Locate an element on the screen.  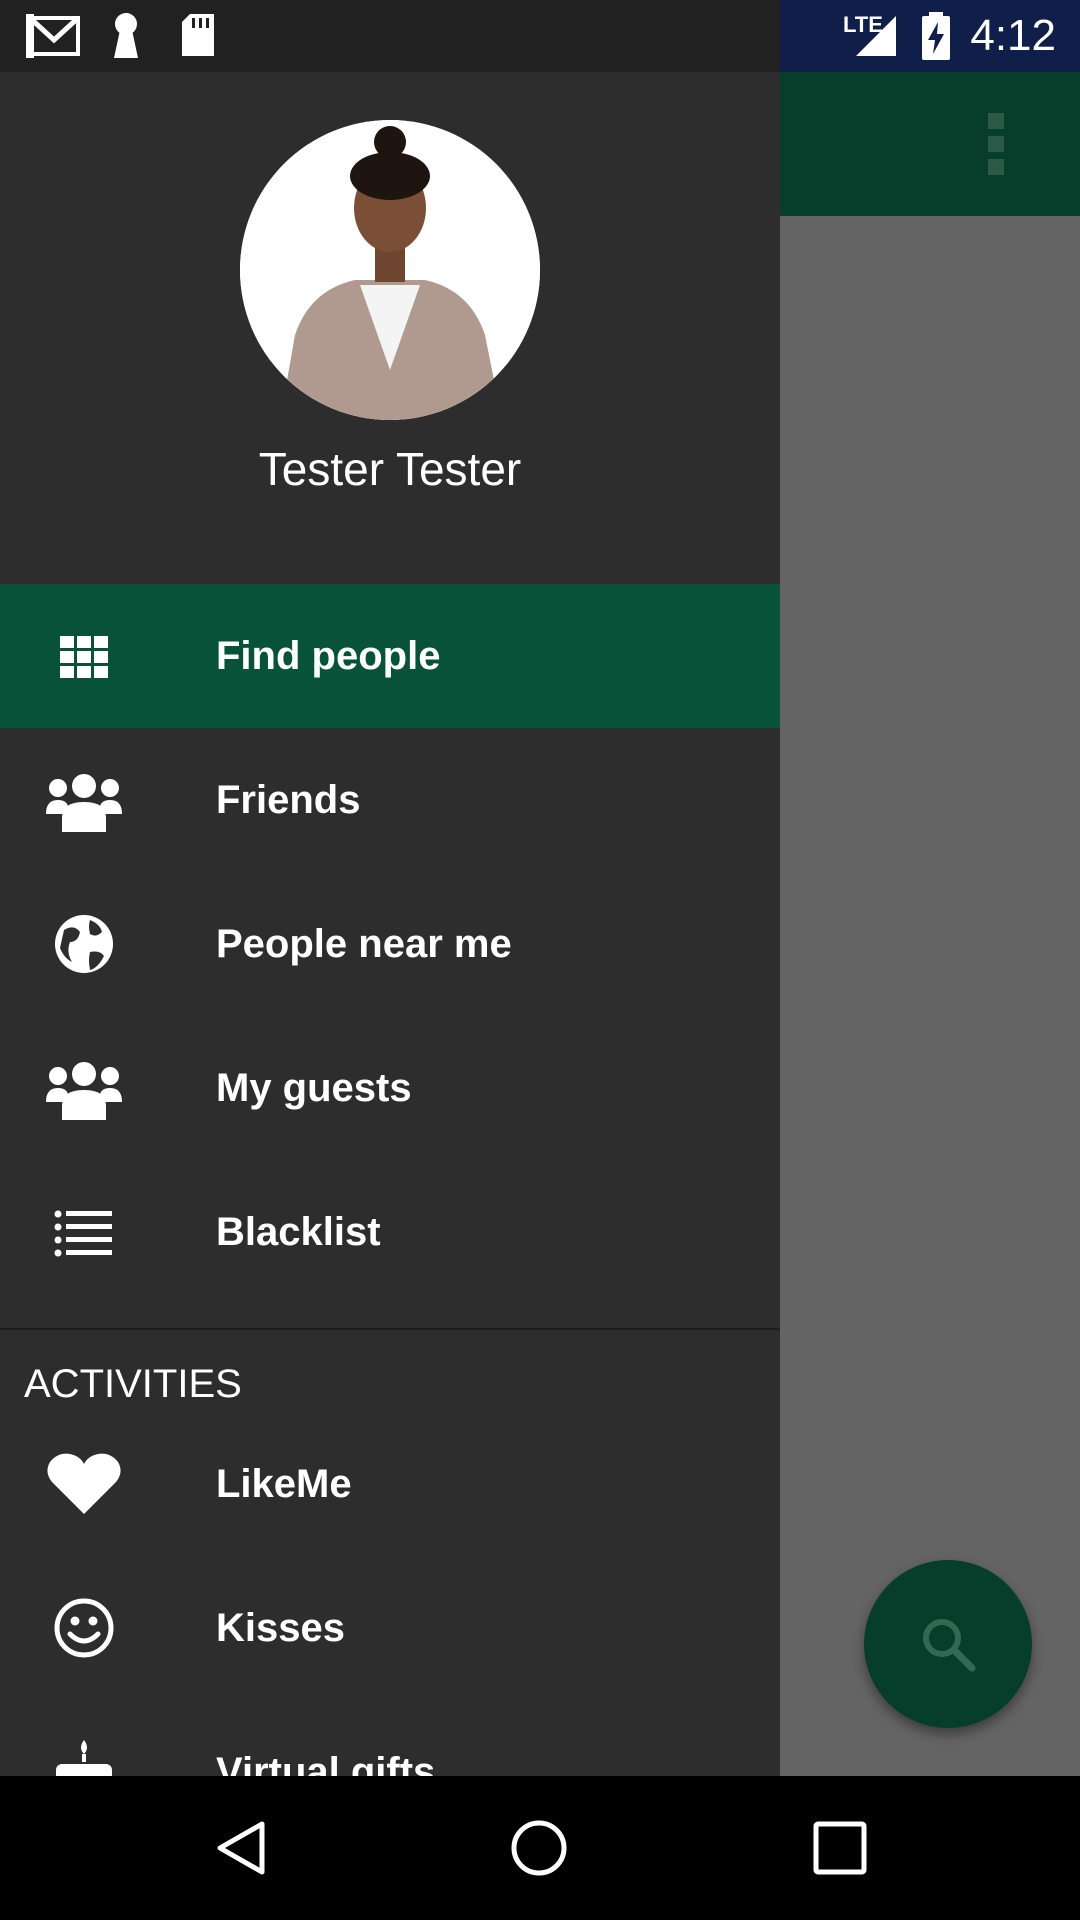
nav-item-label: Find people is located at coordinates (328, 656).